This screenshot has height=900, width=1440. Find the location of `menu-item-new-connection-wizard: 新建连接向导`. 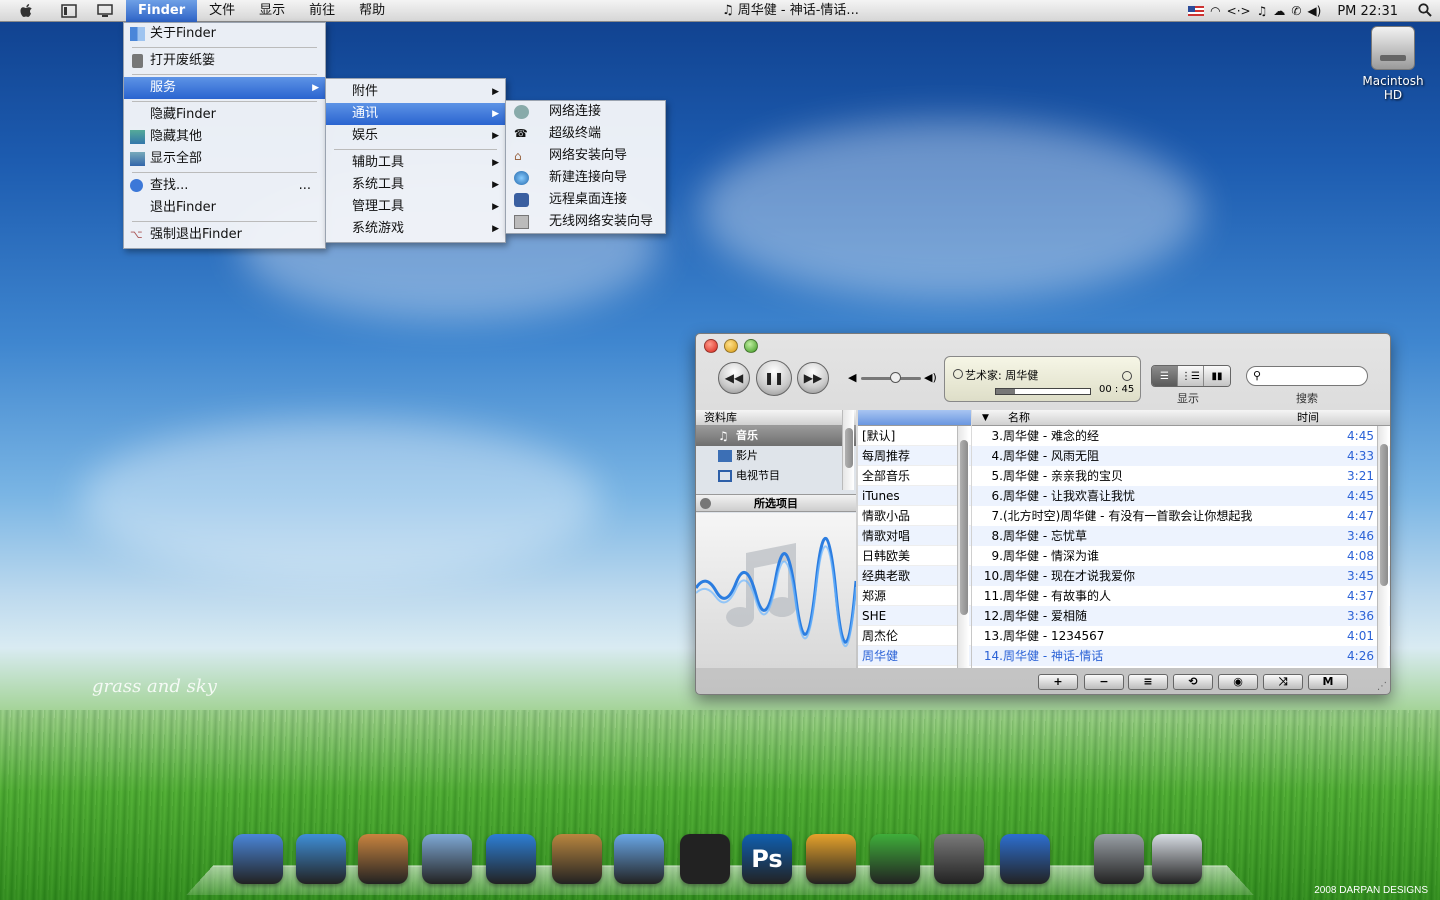

menu-item-new-connection-wizard: 新建连接向导 is located at coordinates (585, 178).